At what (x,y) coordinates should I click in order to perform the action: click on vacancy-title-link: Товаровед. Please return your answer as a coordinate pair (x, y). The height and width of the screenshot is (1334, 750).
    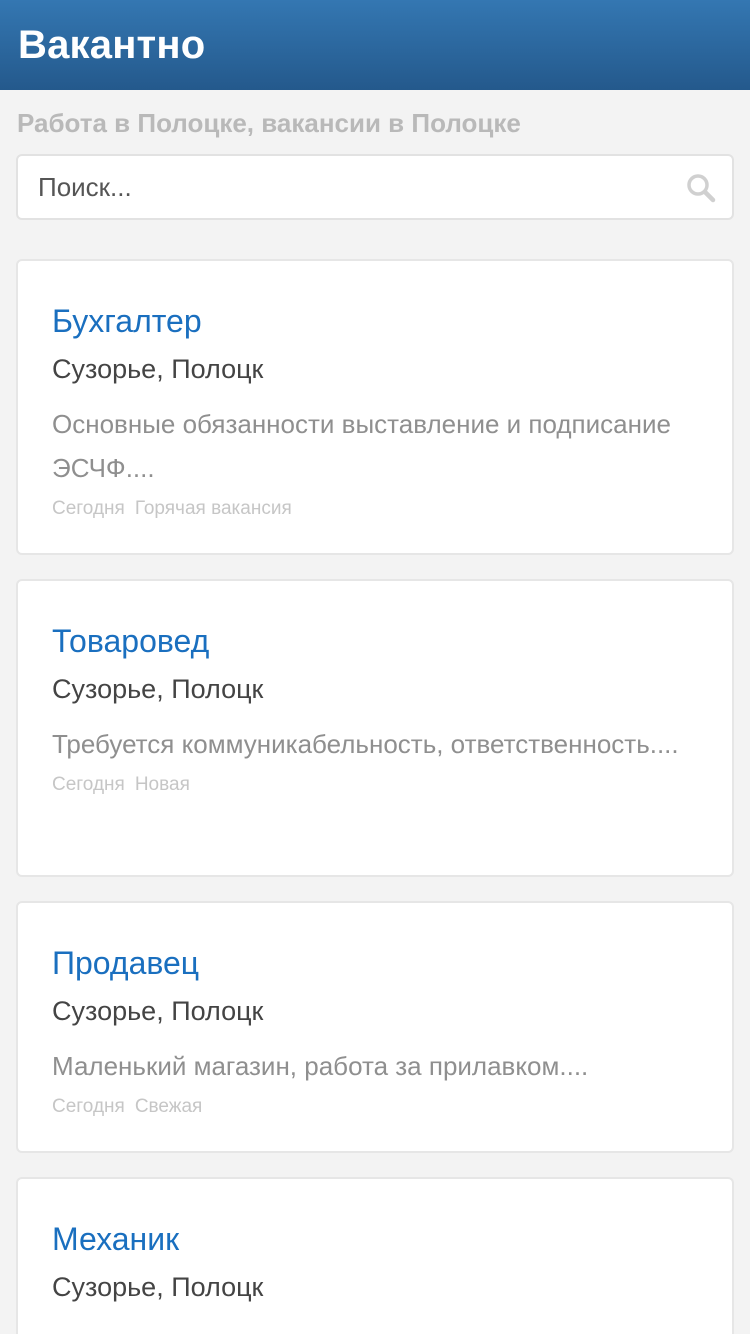
    Looking at the image, I should click on (130, 641).